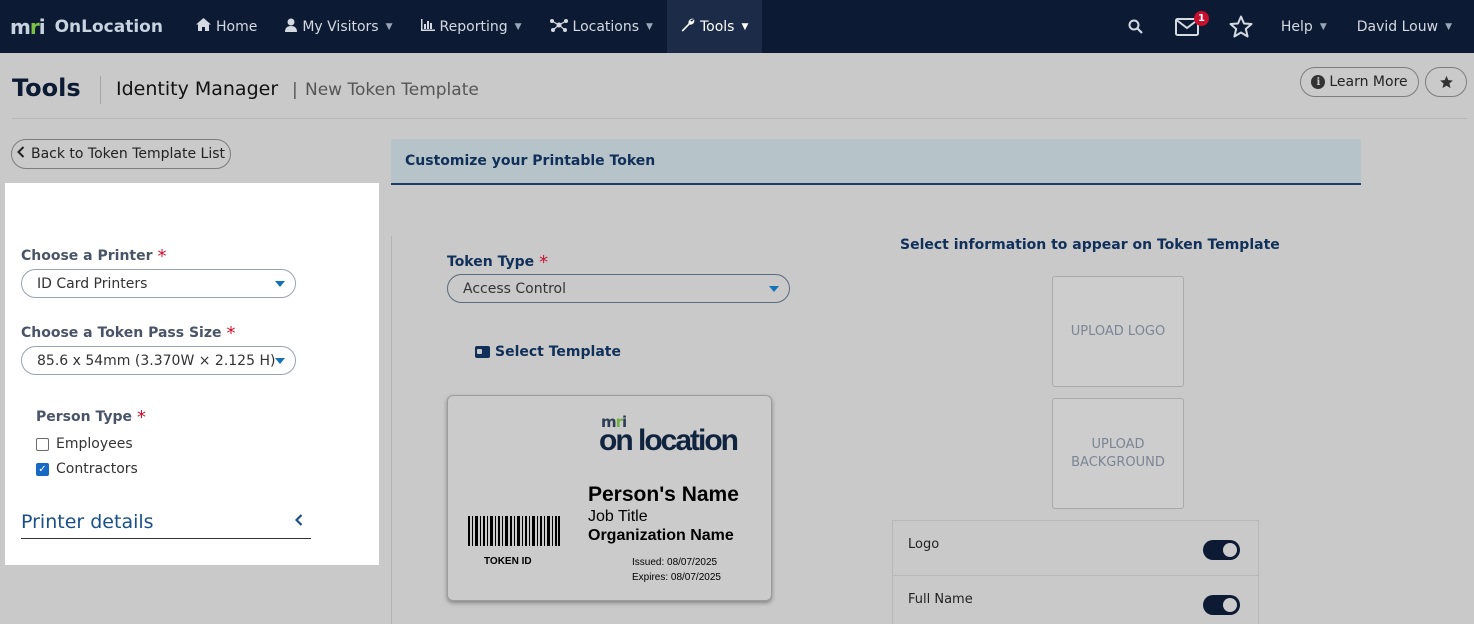 The height and width of the screenshot is (624, 1474). I want to click on nav-help-label: Help, so click(1296, 26).